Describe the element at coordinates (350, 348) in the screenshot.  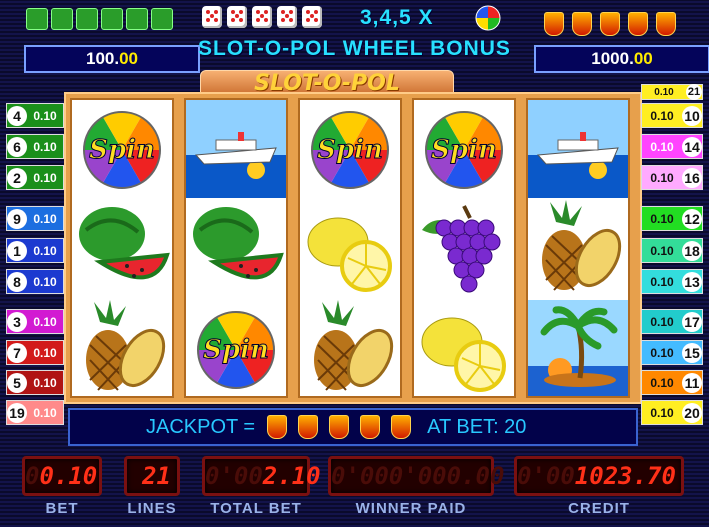
I see `pineapple-symbol` at that location.